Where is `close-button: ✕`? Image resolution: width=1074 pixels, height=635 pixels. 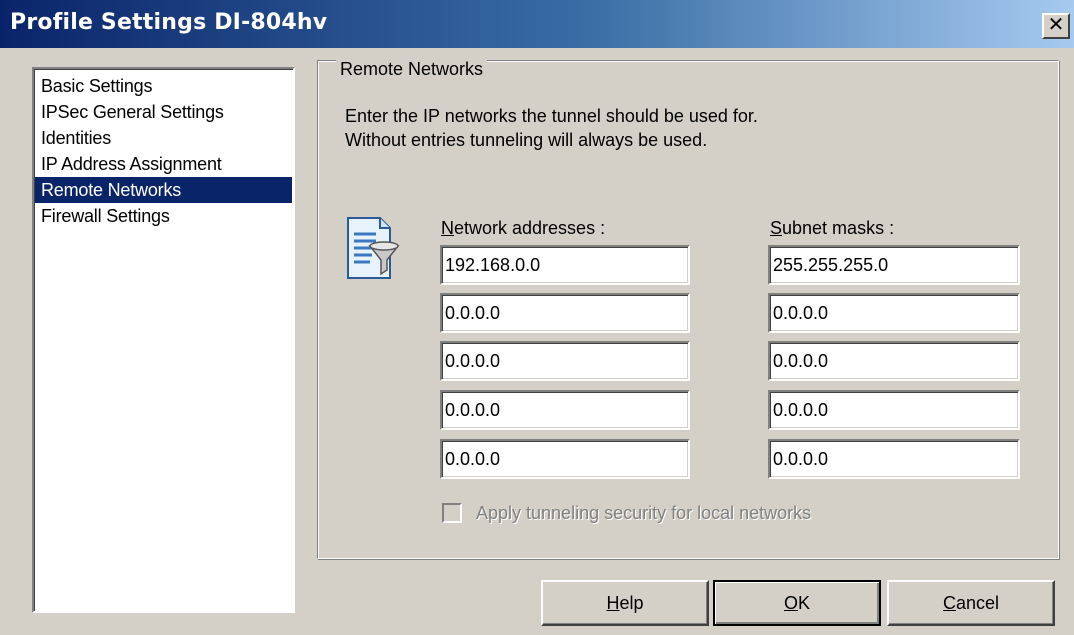 close-button: ✕ is located at coordinates (1056, 26).